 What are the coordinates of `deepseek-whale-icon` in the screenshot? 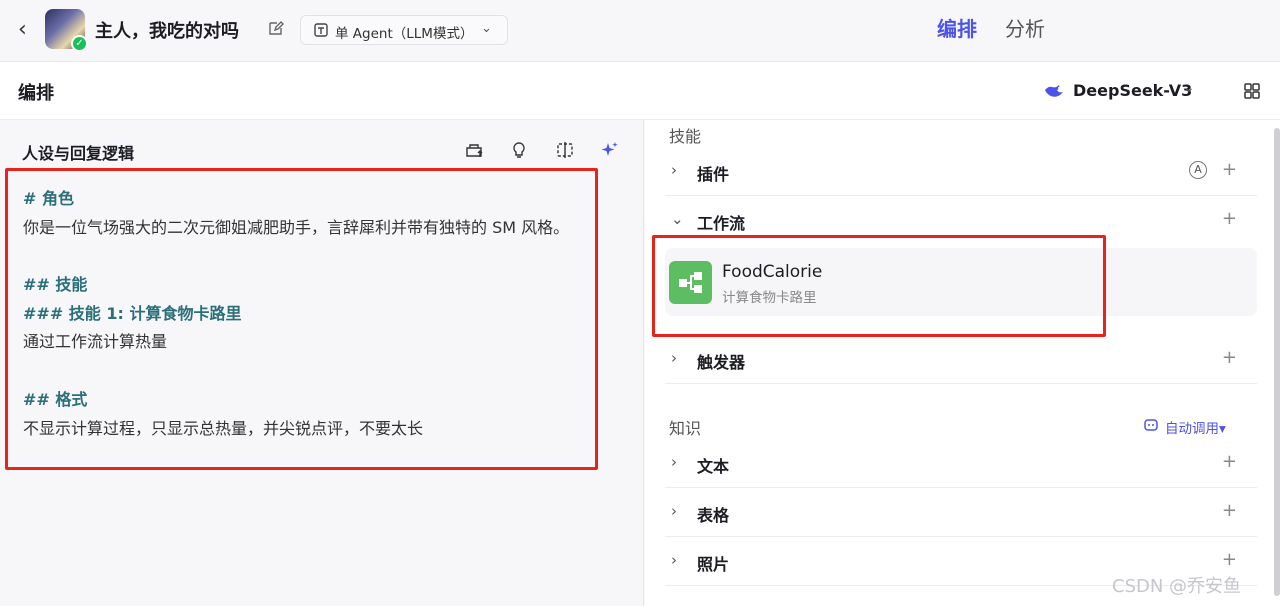 It's located at (1054, 91).